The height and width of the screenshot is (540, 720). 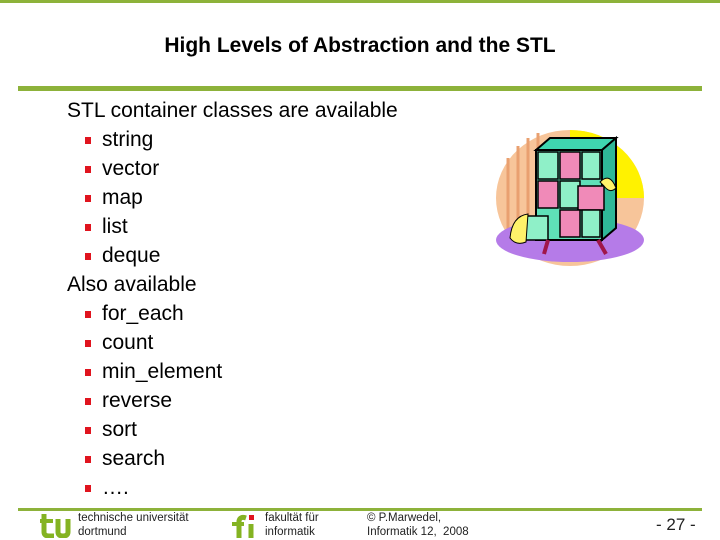 I want to click on list-item: min_element, so click(x=232, y=371).